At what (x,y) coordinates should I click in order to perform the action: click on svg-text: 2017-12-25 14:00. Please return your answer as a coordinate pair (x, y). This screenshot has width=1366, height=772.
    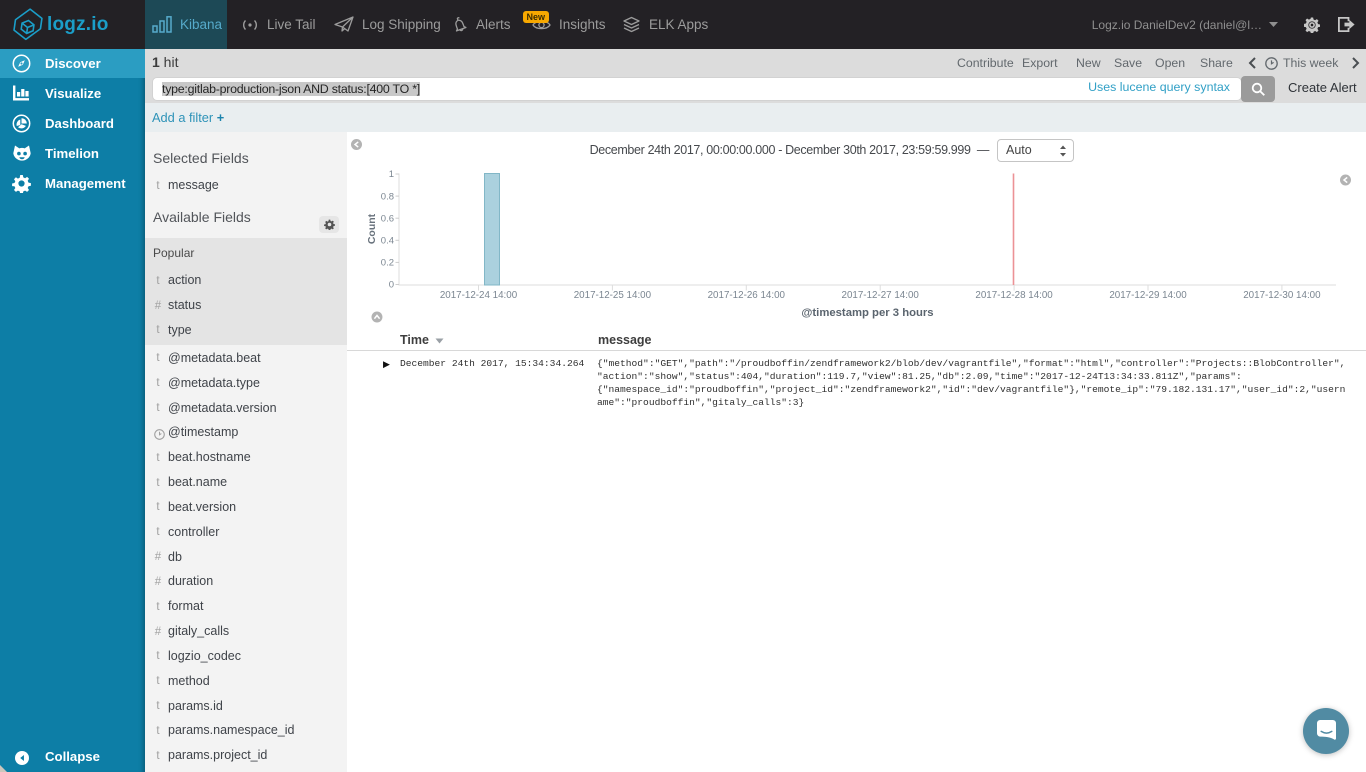
    Looking at the image, I should click on (613, 295).